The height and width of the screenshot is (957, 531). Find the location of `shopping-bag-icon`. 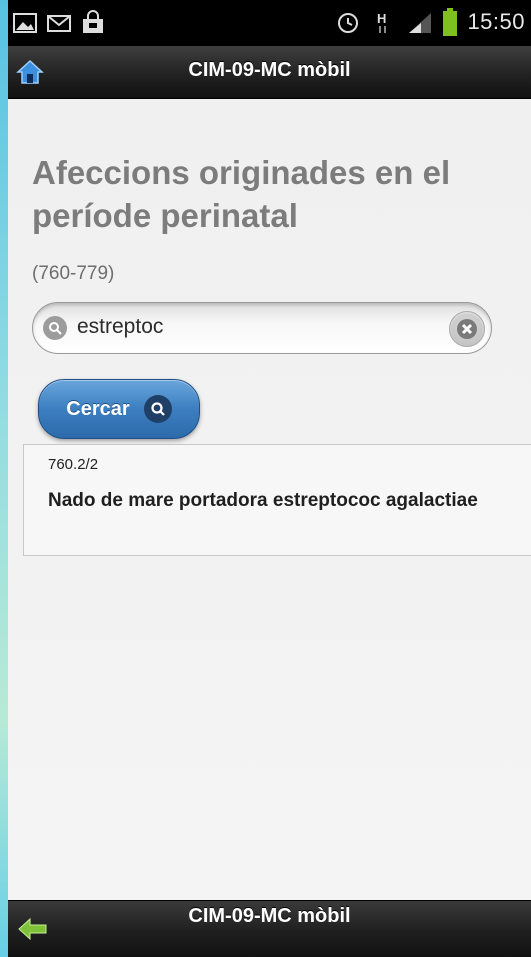

shopping-bag-icon is located at coordinates (93, 21).